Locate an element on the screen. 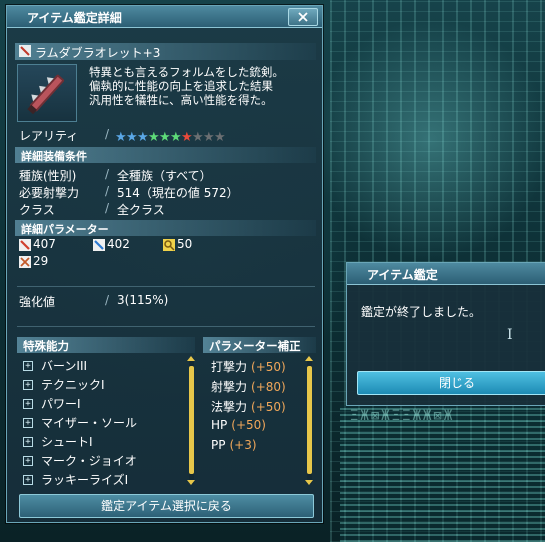 The height and width of the screenshot is (542, 545). description-line: 偏執的に性能の向上を追求した結果 is located at coordinates (181, 86).